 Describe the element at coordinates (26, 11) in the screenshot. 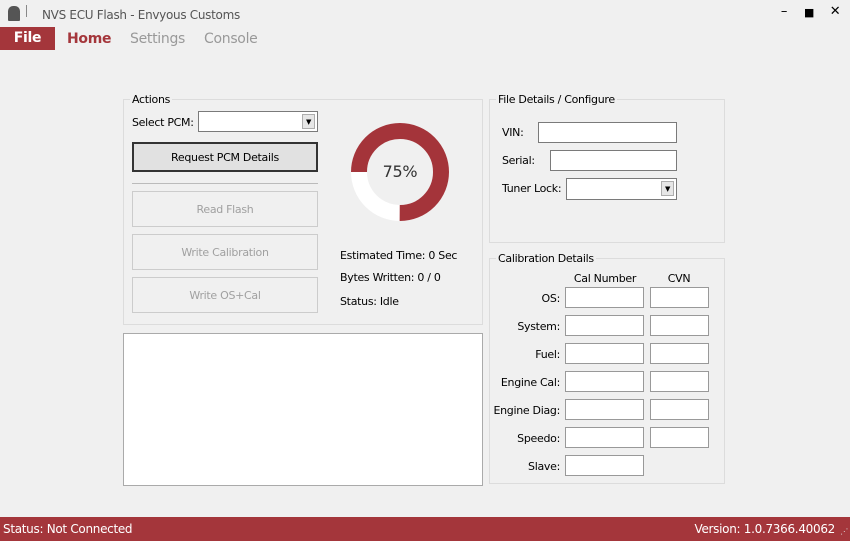

I see `title-separator` at that location.